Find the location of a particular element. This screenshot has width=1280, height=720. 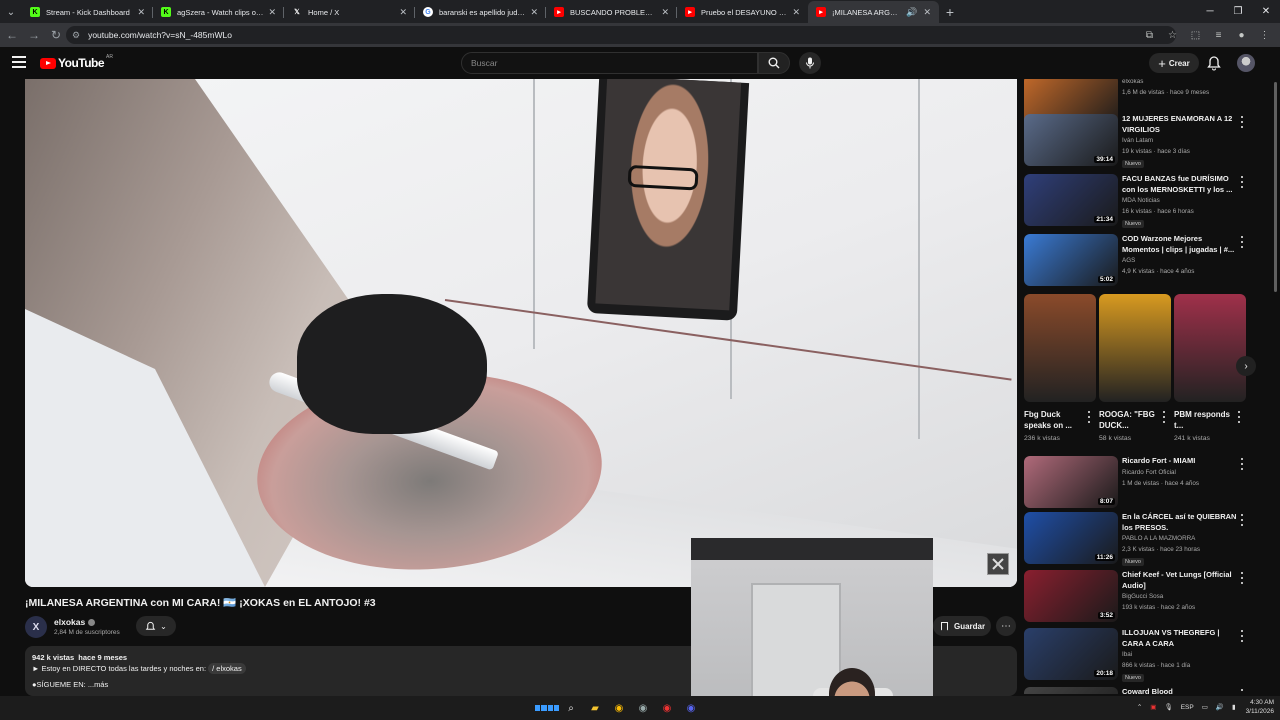

recommended-video-title: En la CÁRCEL así te QUIEBRAN los PRESOS. is located at coordinates (1180, 522).